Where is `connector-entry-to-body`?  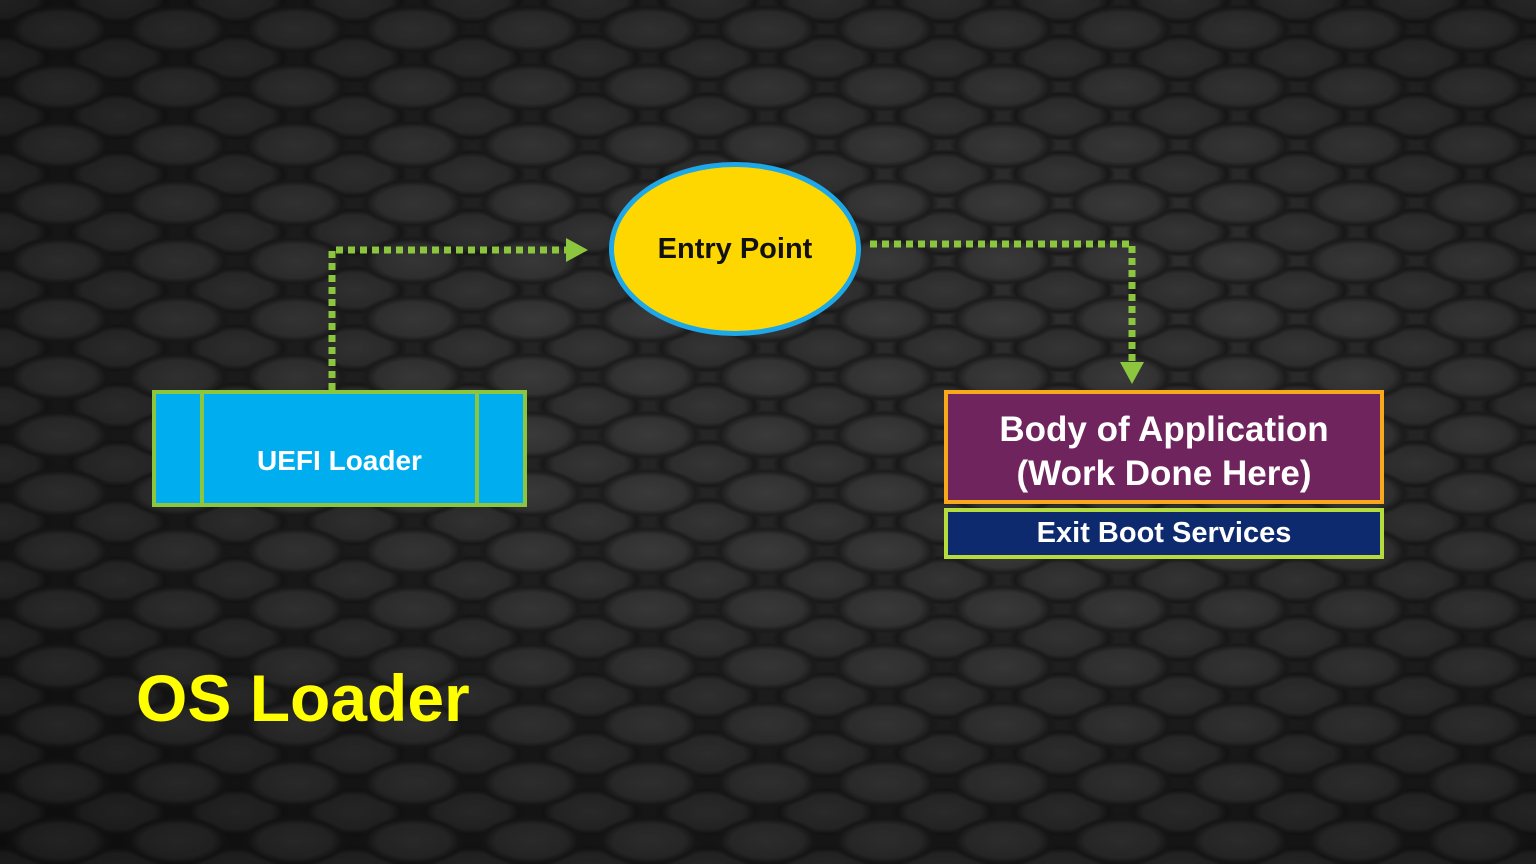
connector-entry-to-body is located at coordinates (1003, 301).